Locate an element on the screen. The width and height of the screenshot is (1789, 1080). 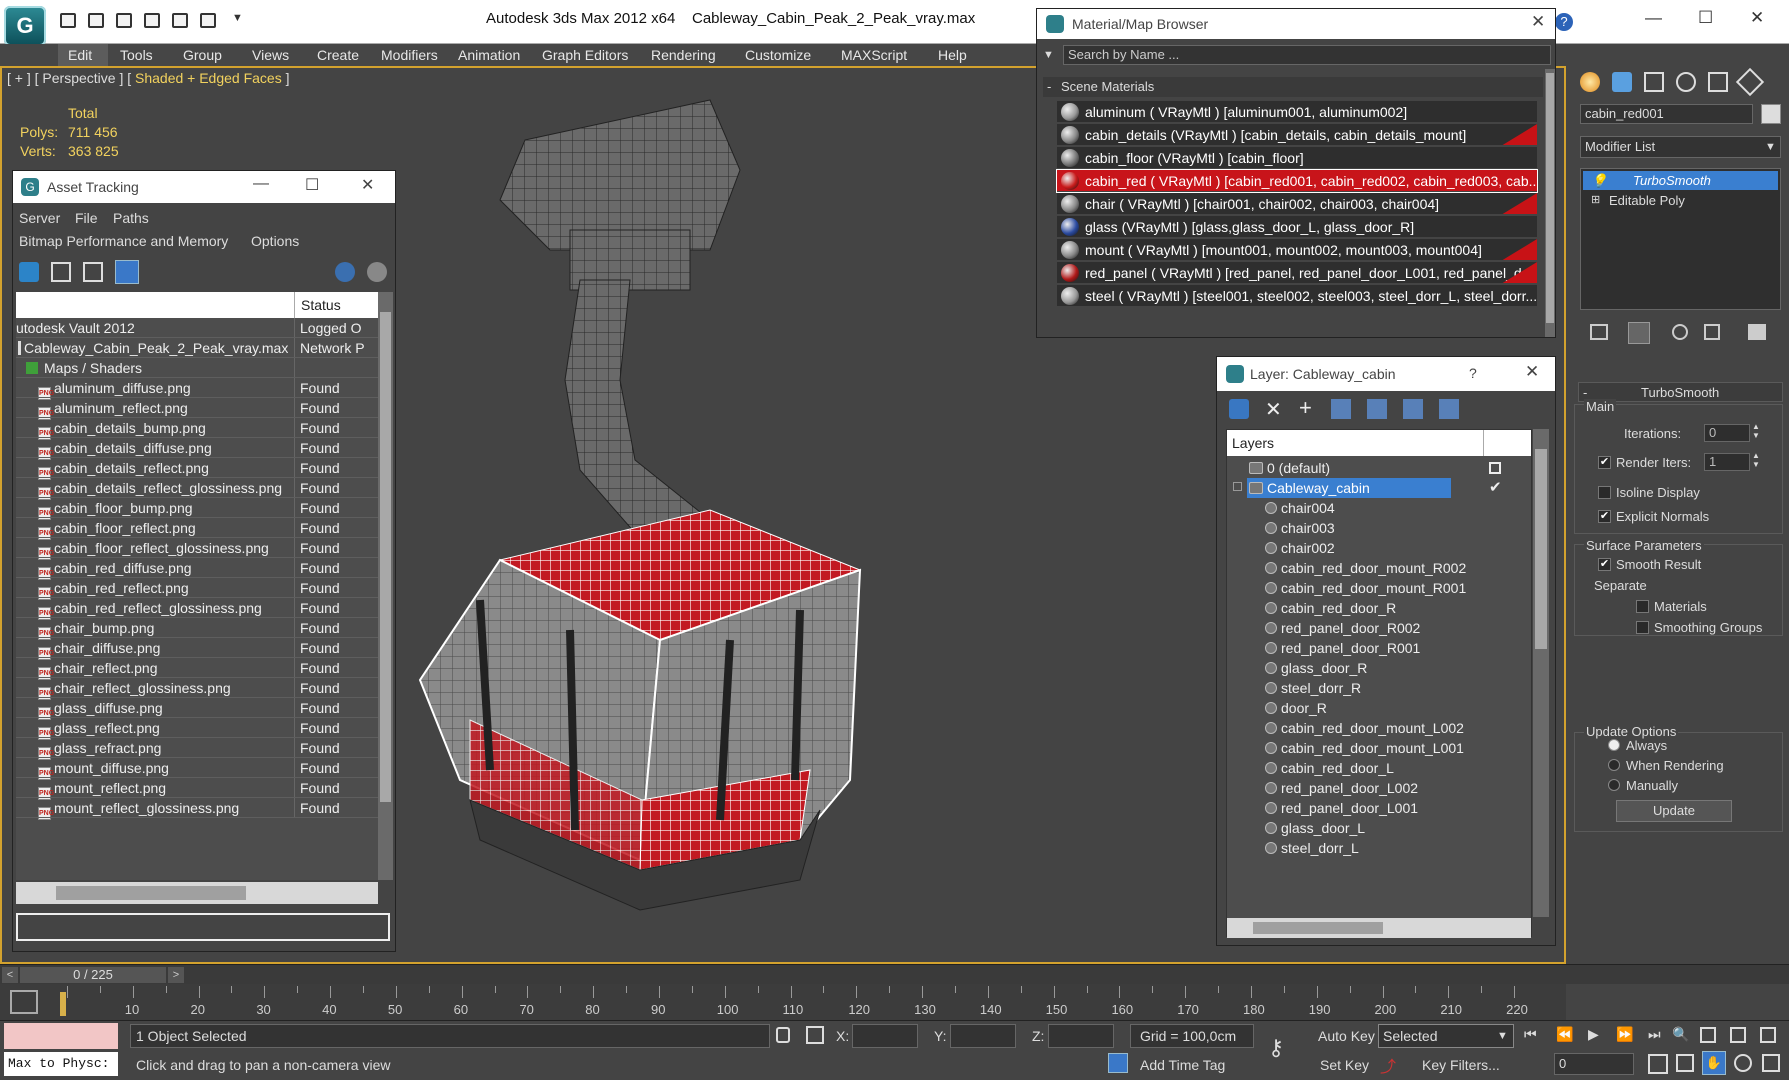
object-color-swatch is located at coordinates (1771, 114).